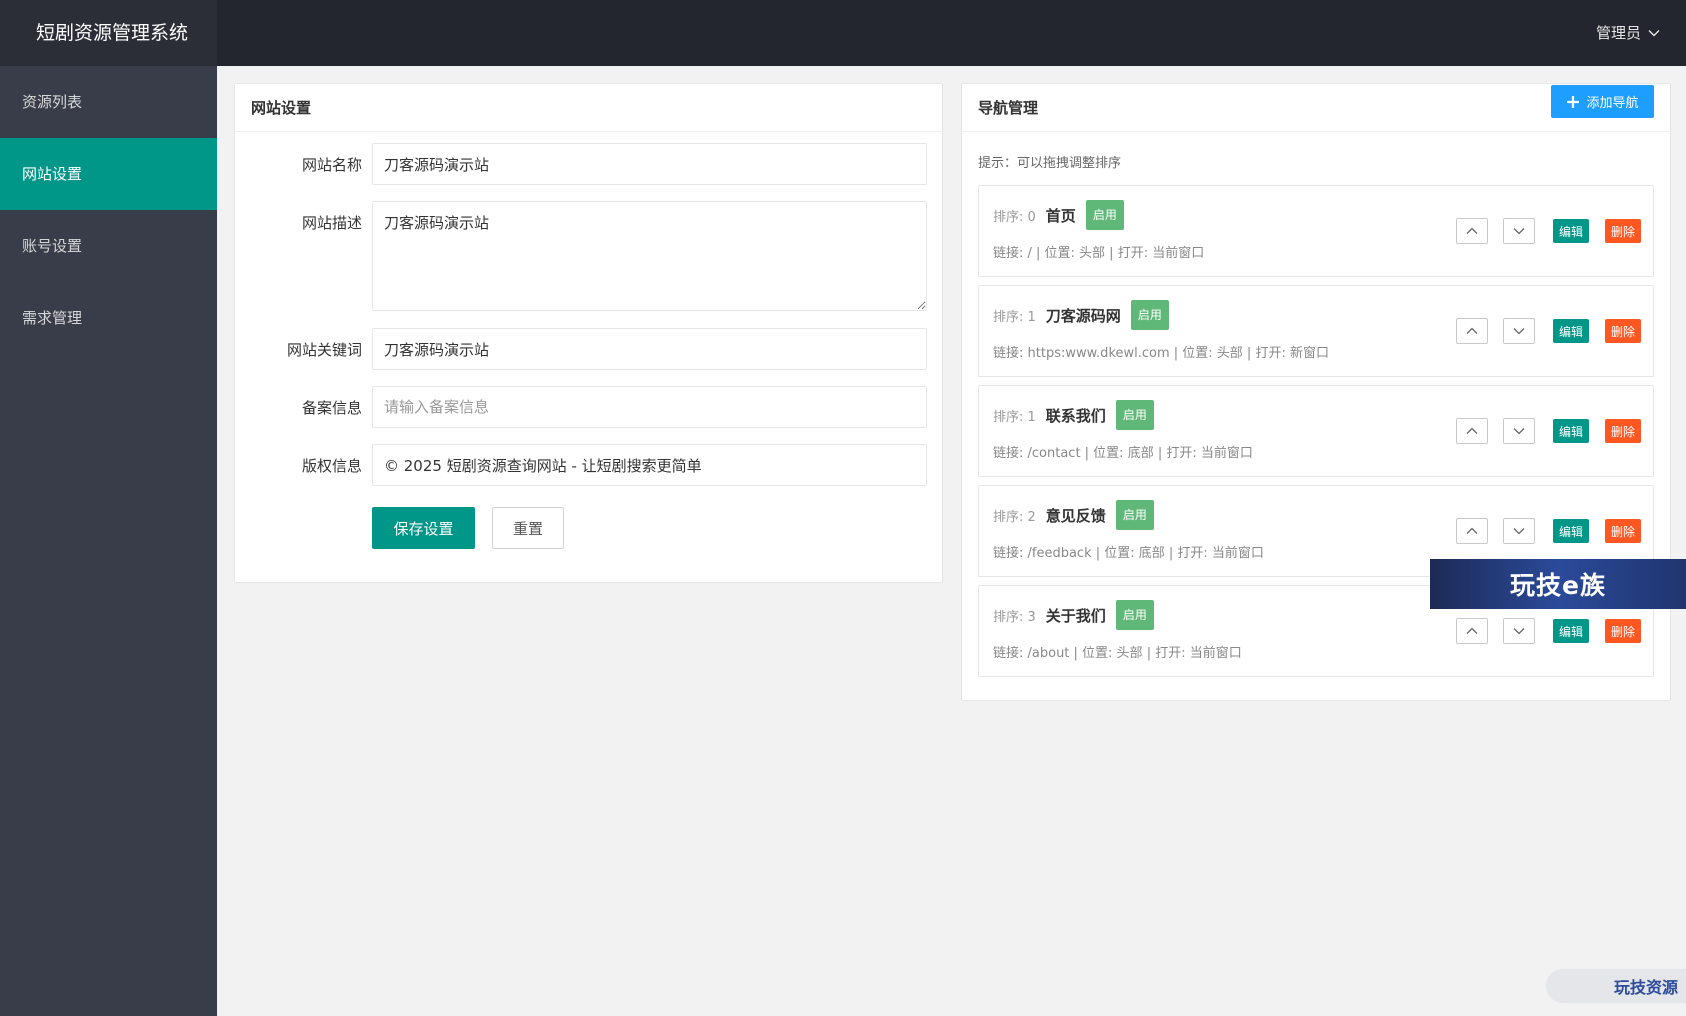  Describe the element at coordinates (588, 108) in the screenshot. I see `site-settings-title: 网站设置` at that location.